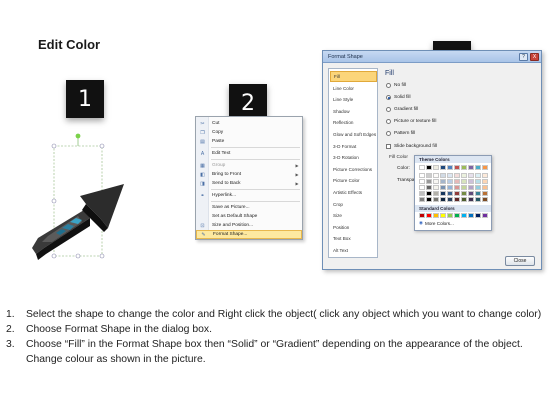 Image resolution: width=560 pixels, height=420 pixels. Describe the element at coordinates (249, 132) in the screenshot. I see `menu-item-copy: ❐ Copy` at that location.